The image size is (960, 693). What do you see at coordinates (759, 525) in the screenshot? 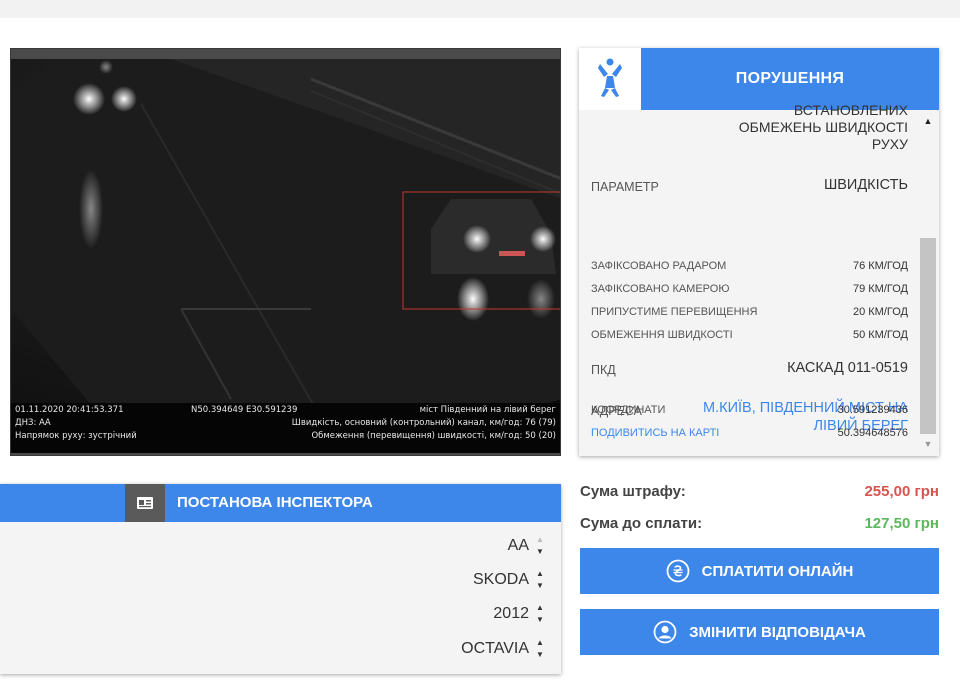
I see `due-amount-row: Сума до сплати: 127,50 грн` at bounding box center [759, 525].